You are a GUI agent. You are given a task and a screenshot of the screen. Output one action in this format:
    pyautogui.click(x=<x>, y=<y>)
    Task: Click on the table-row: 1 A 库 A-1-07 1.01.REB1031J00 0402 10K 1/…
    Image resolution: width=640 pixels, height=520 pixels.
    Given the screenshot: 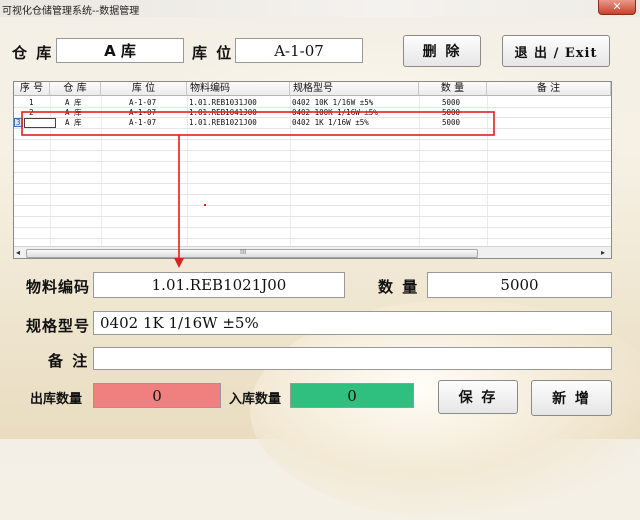 What is the action you would take?
    pyautogui.click(x=312, y=102)
    